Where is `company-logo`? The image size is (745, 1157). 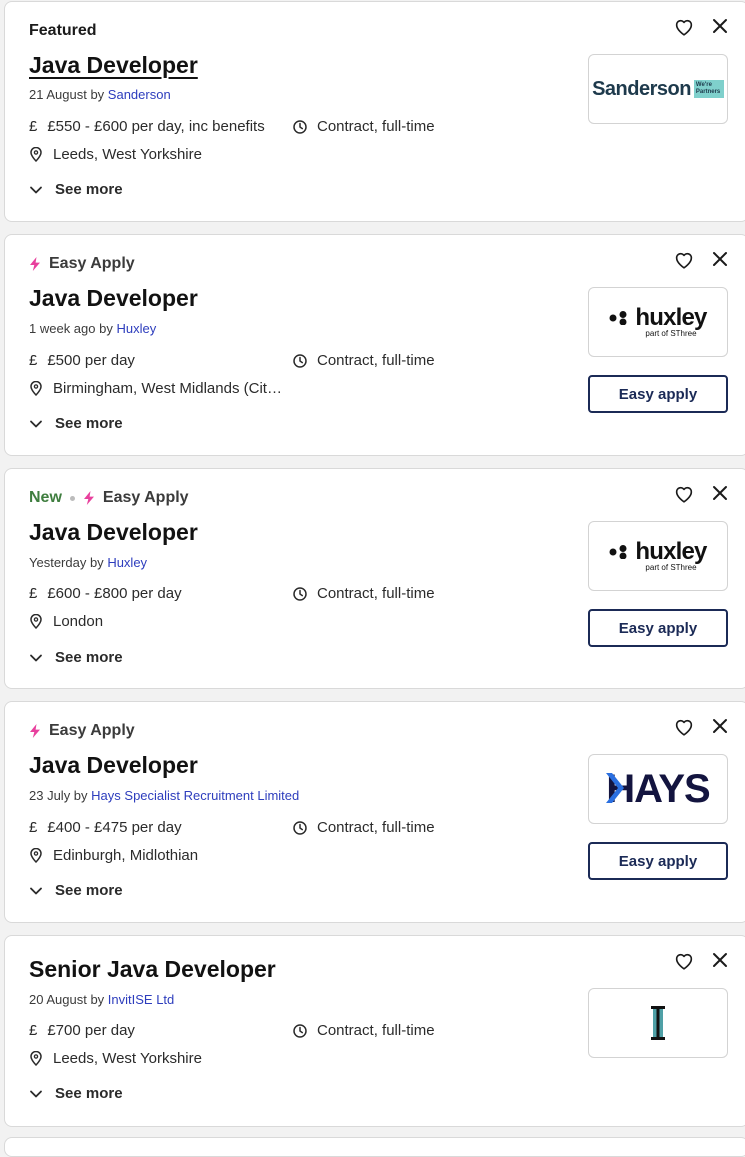 company-logo is located at coordinates (658, 1023).